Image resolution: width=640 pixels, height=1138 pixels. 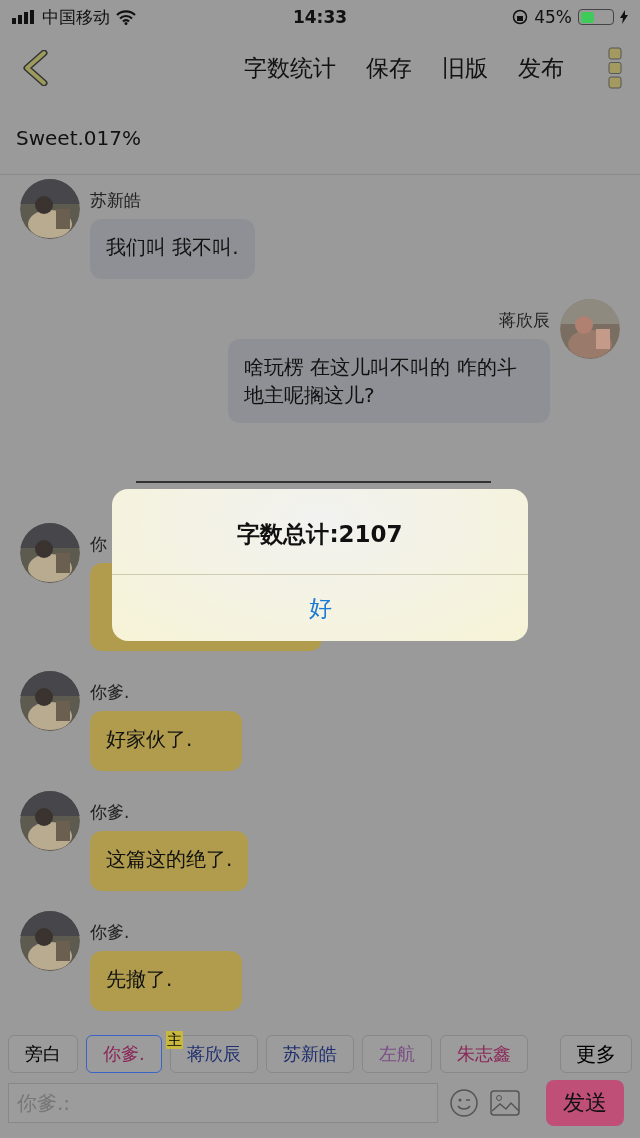 I want to click on nav-action: 字数统计, so click(x=290, y=68).